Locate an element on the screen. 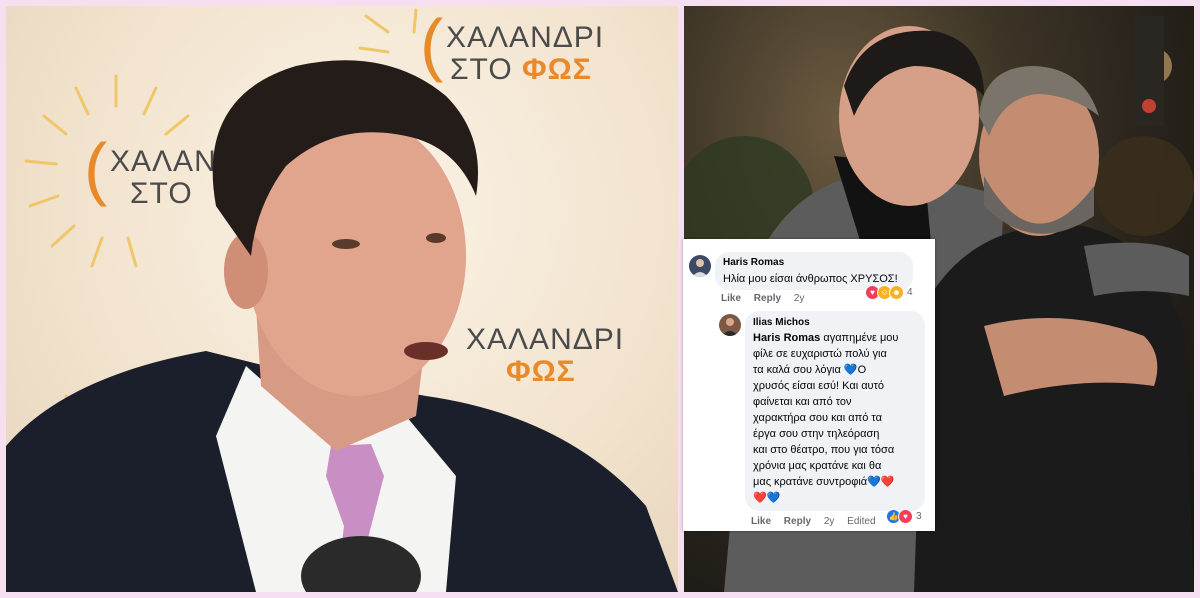 The height and width of the screenshot is (598, 1200). comment-line: Haris Romas αγαπημένε μου is located at coordinates (838, 338).